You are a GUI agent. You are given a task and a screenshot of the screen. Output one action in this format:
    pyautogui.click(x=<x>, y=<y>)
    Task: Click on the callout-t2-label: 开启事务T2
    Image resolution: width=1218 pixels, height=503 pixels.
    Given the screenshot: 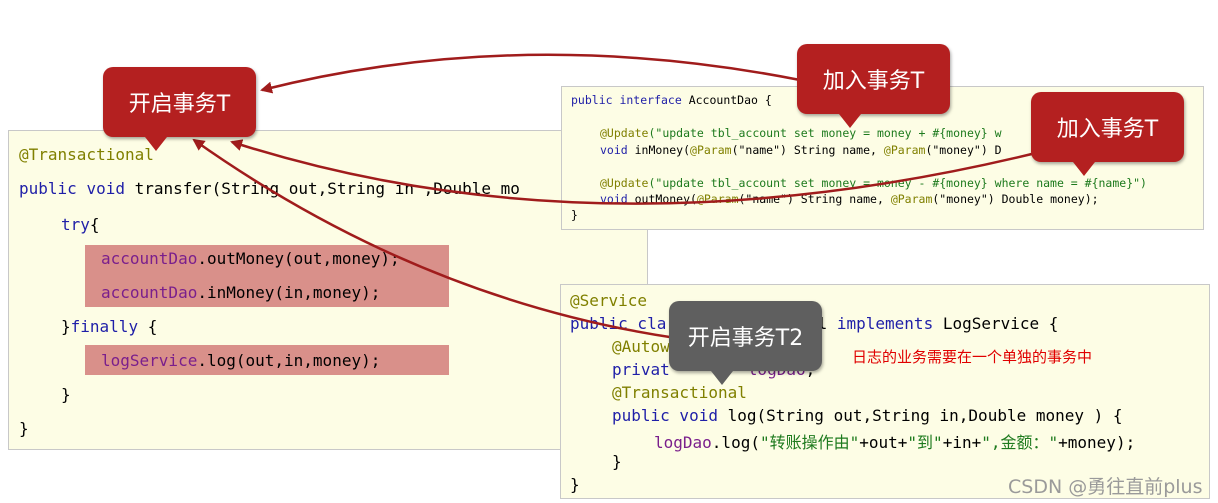 What is the action you would take?
    pyautogui.click(x=745, y=338)
    